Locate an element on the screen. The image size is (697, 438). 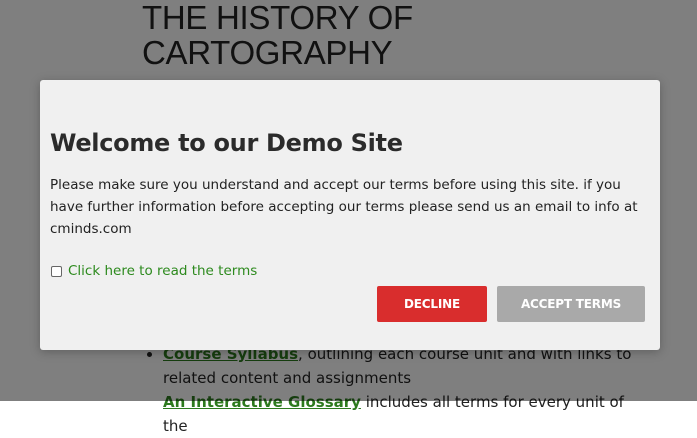
accept-terms-button: ACCEPT TERMS is located at coordinates (571, 304).